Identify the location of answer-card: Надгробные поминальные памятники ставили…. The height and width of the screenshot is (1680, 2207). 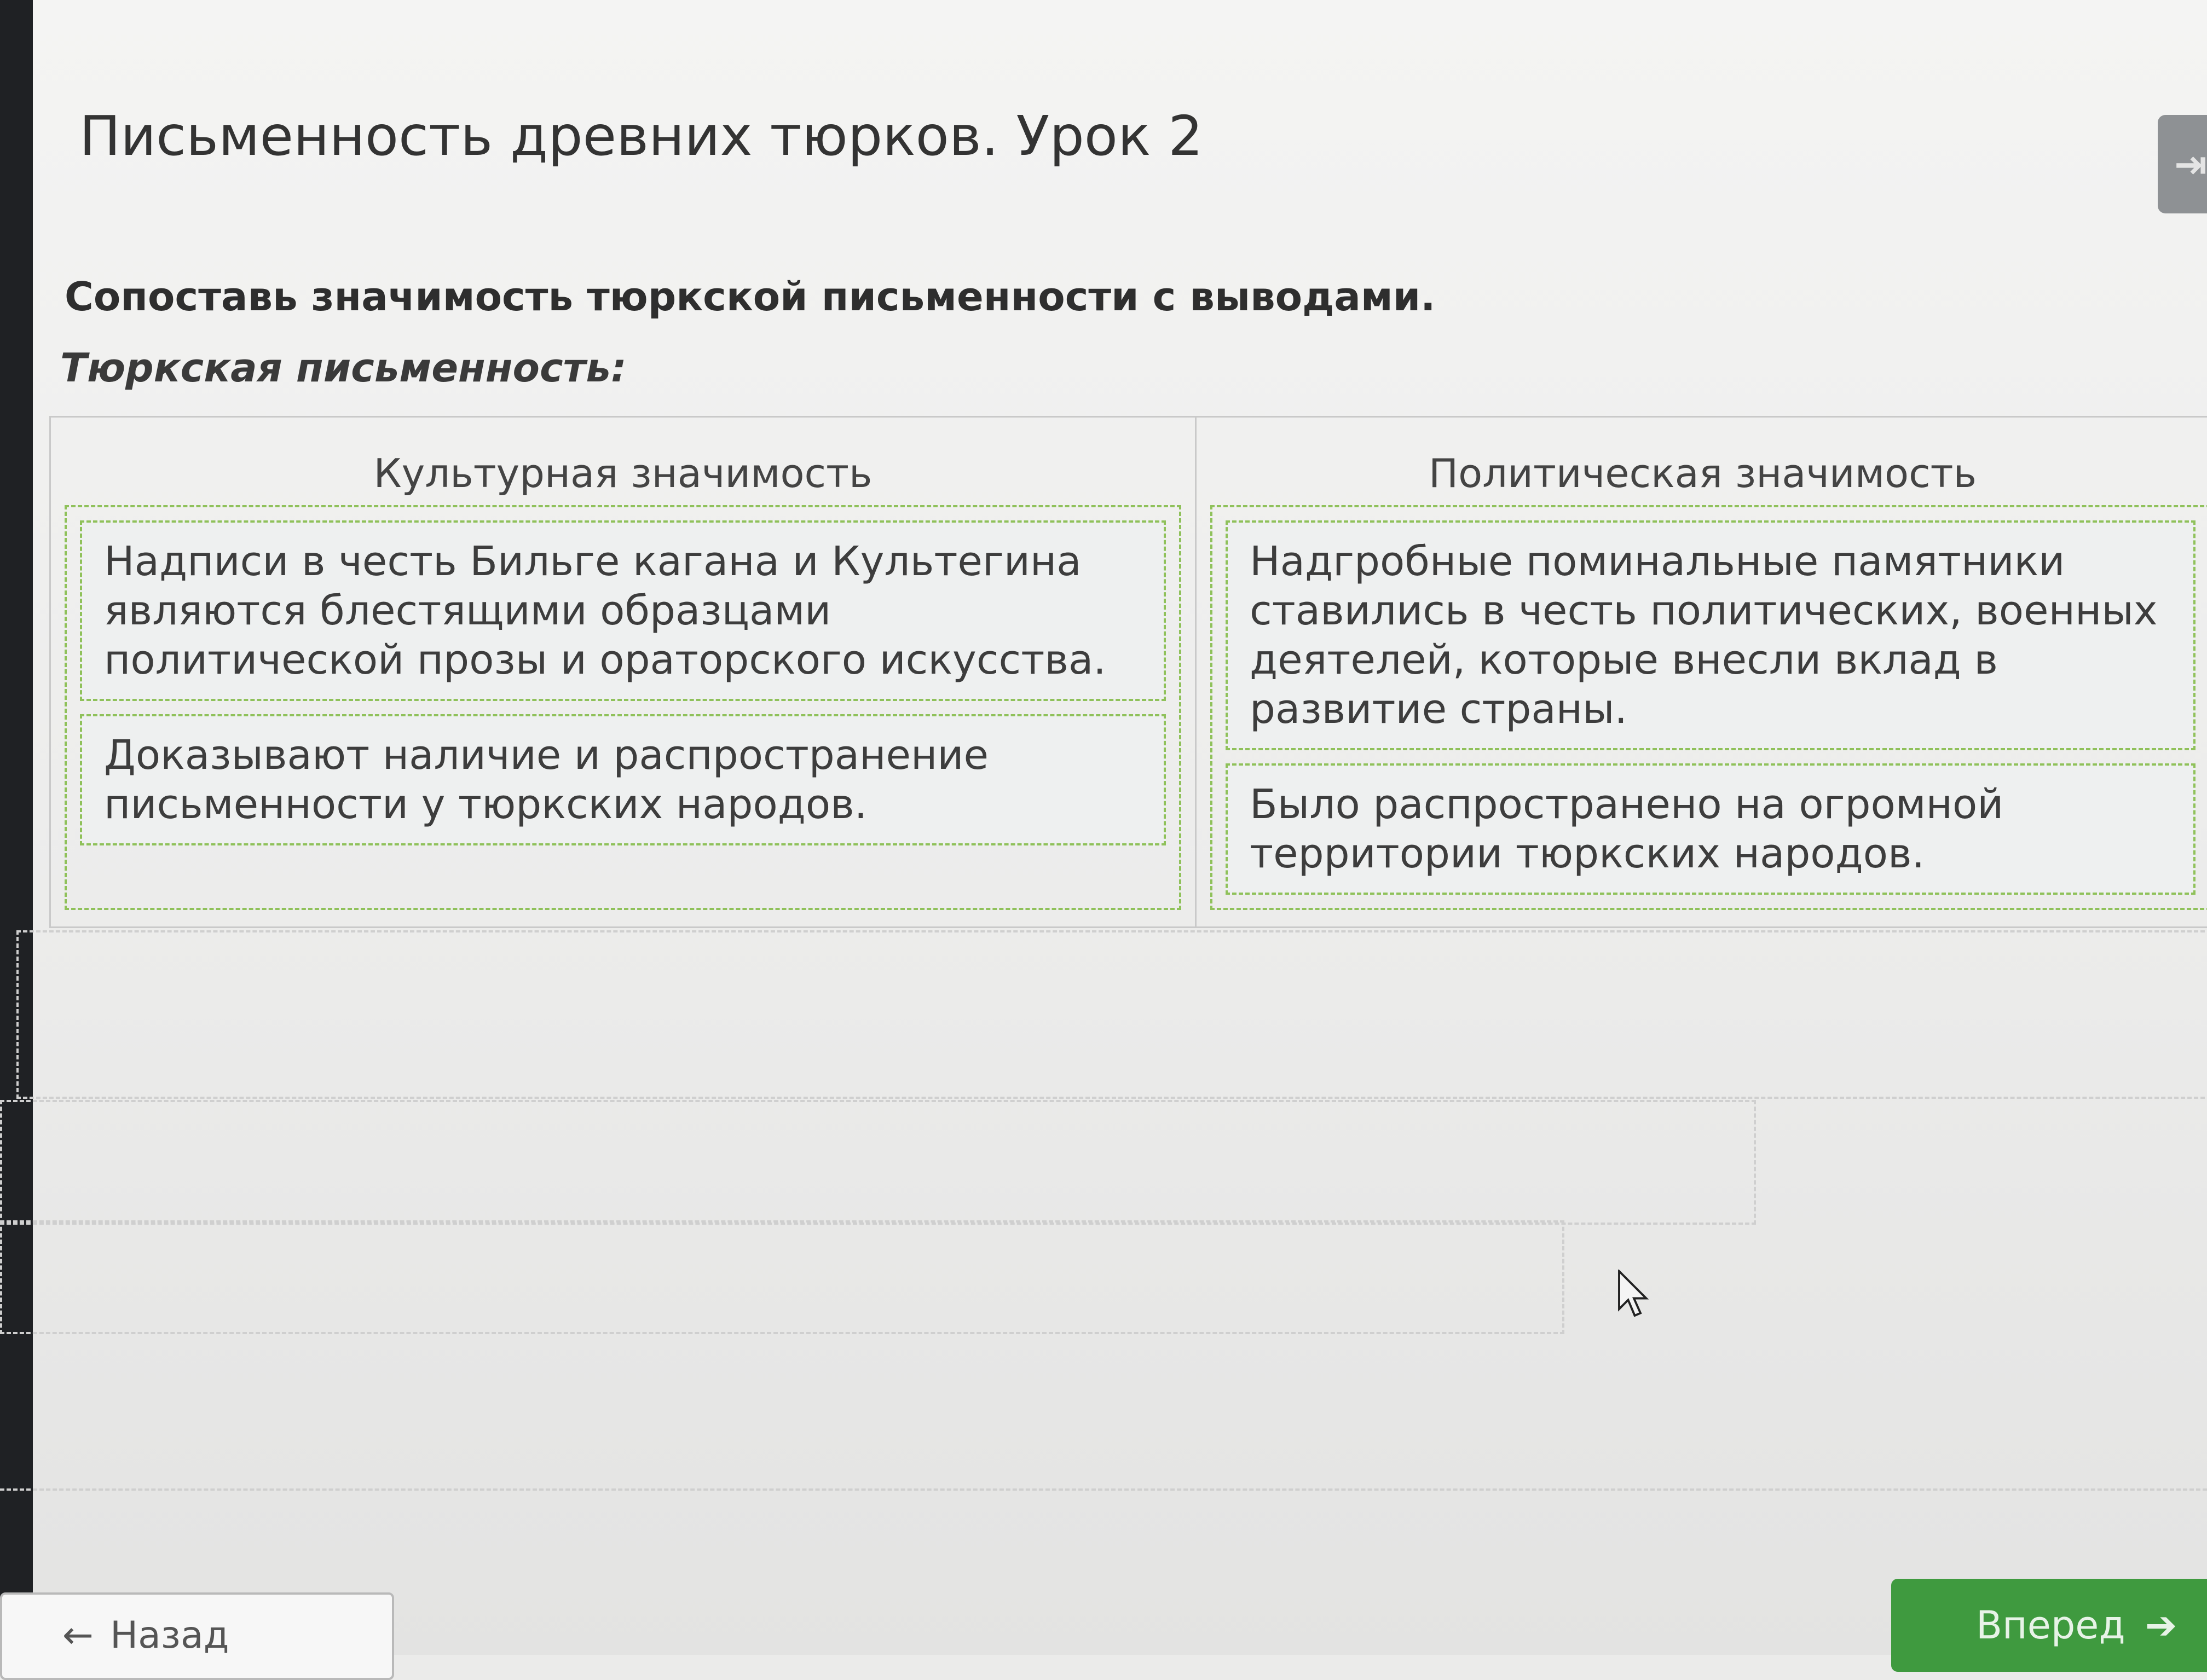
(1711, 635).